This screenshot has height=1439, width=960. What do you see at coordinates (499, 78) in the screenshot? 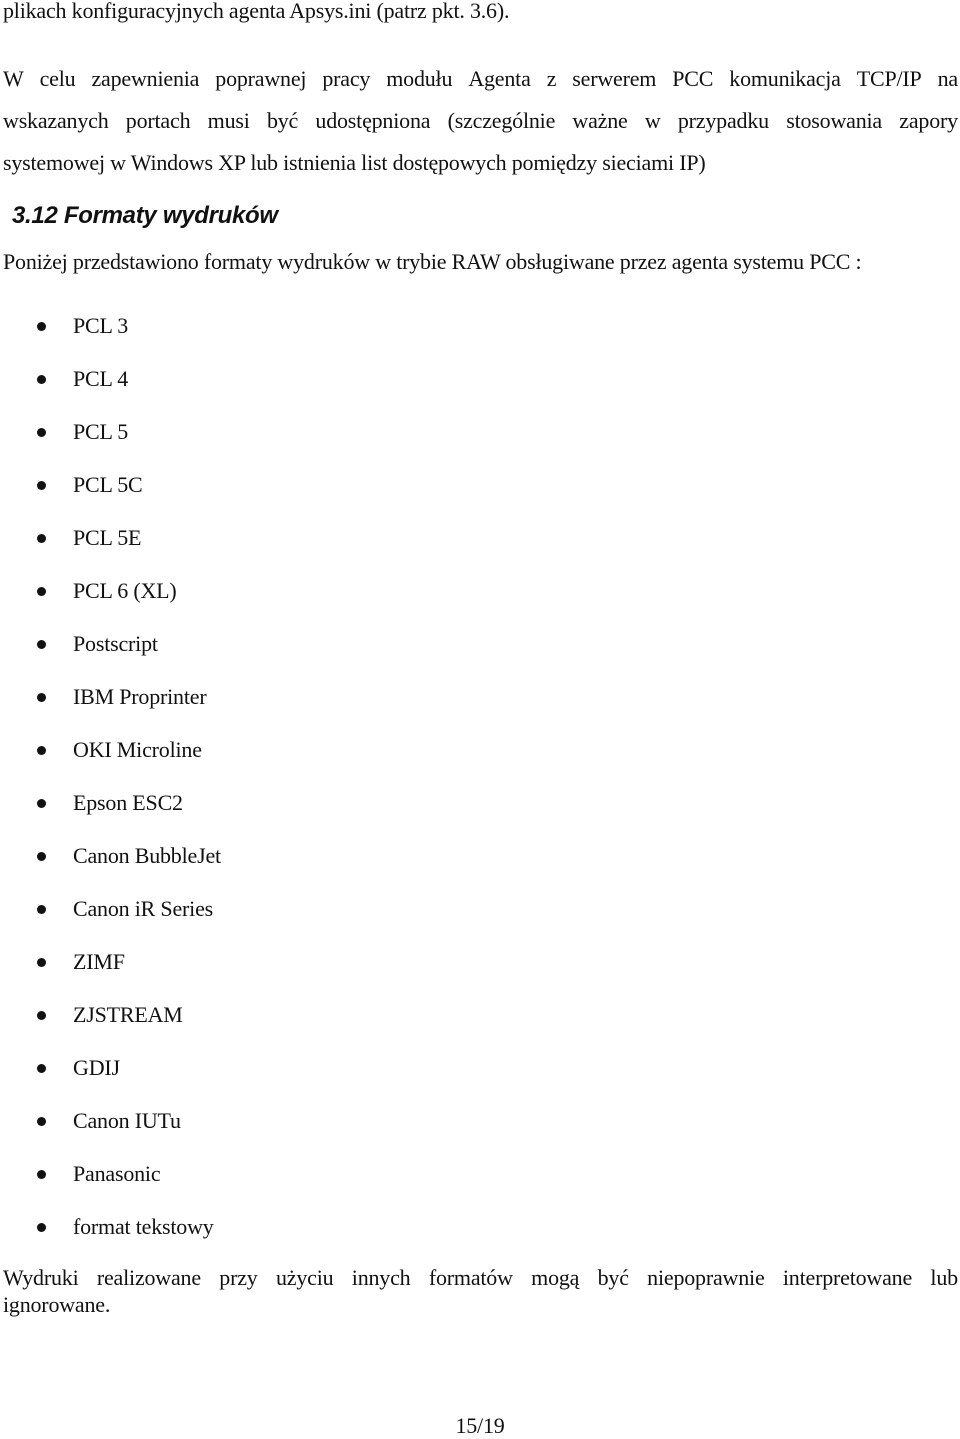
I see `word: Agenta` at bounding box center [499, 78].